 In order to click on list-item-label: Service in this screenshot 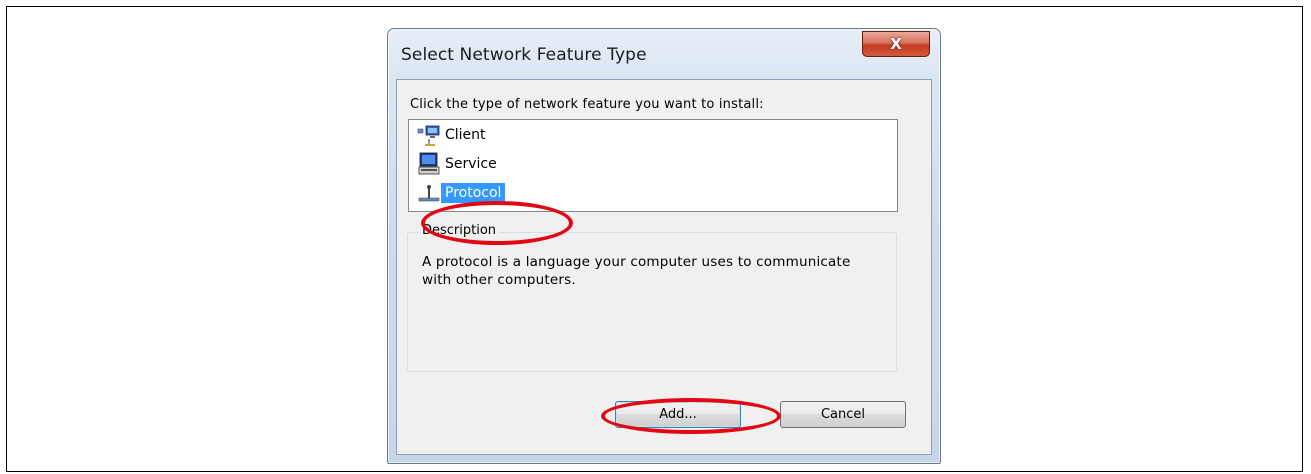, I will do `click(471, 164)`.